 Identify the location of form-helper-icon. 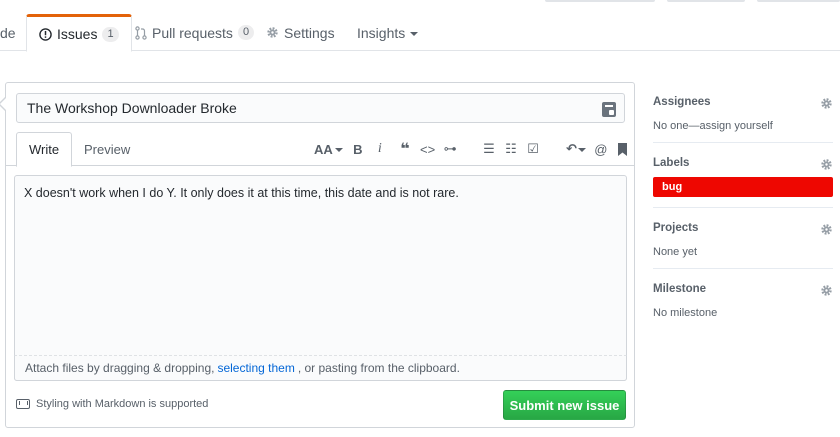
(609, 109).